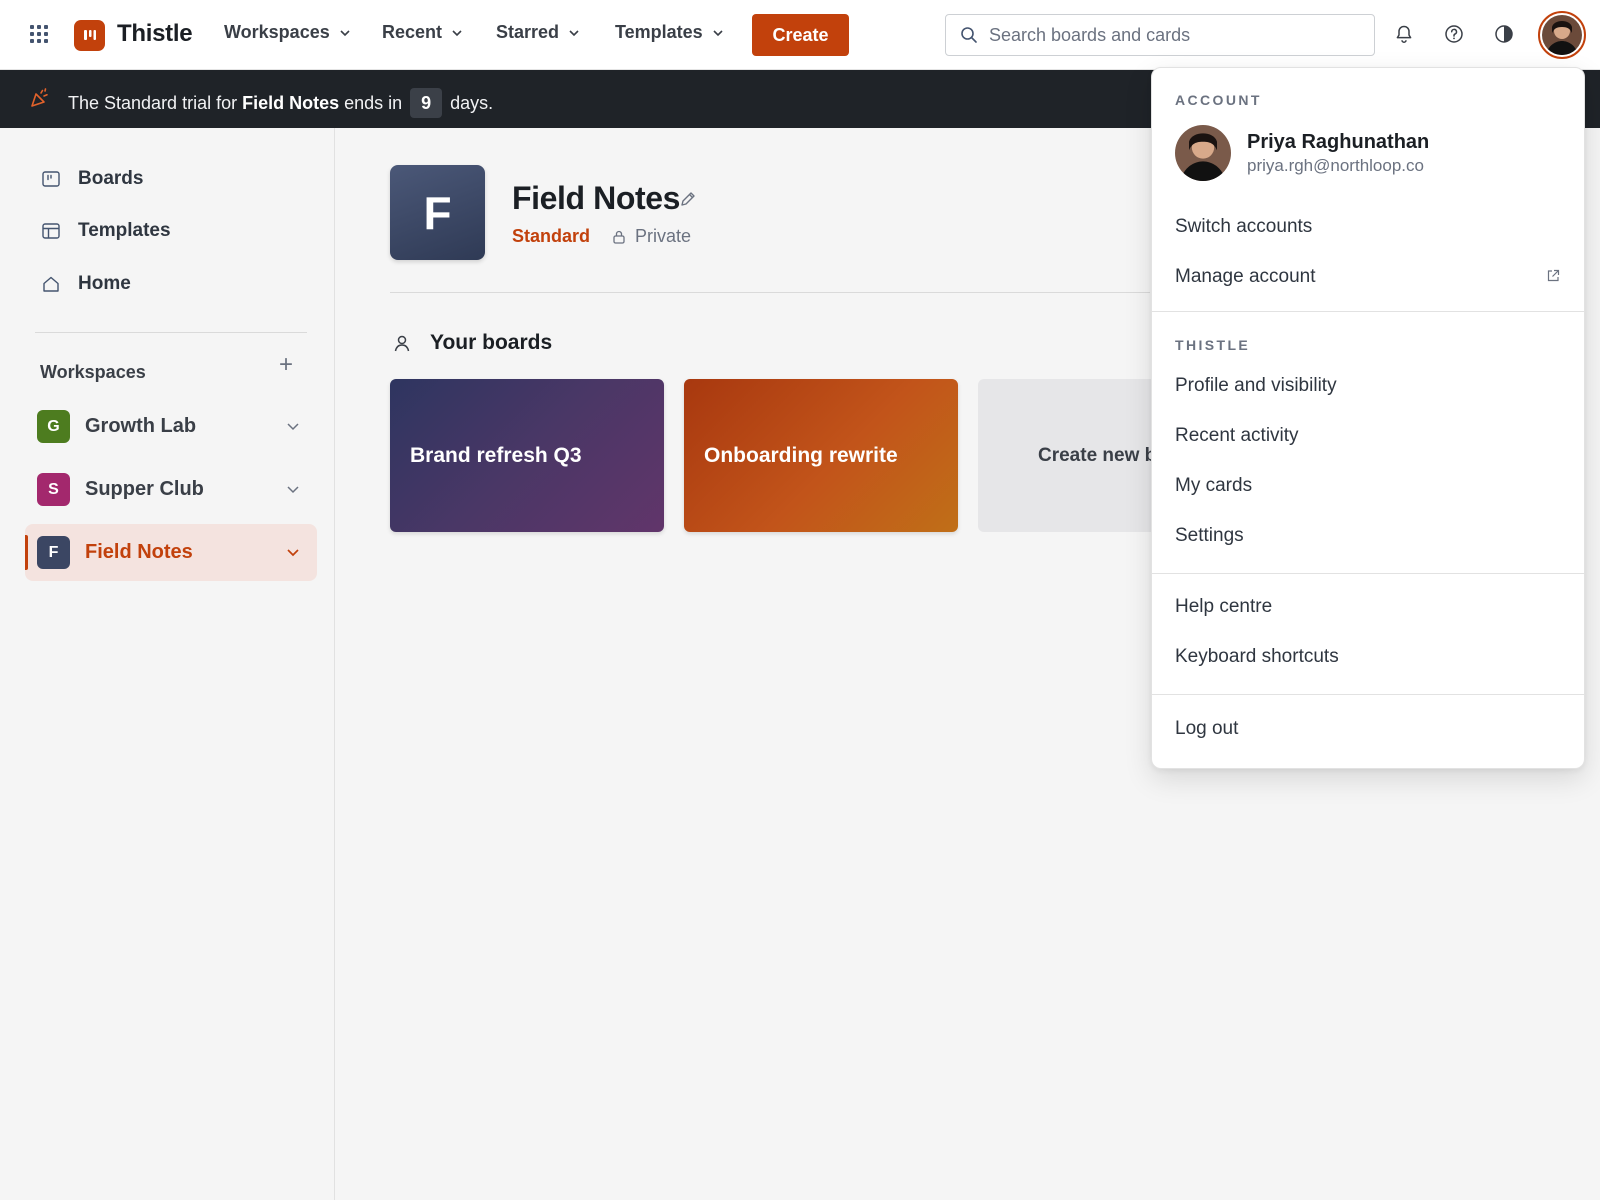  I want to click on nav-workspaces-label: Workspaces, so click(277, 32).